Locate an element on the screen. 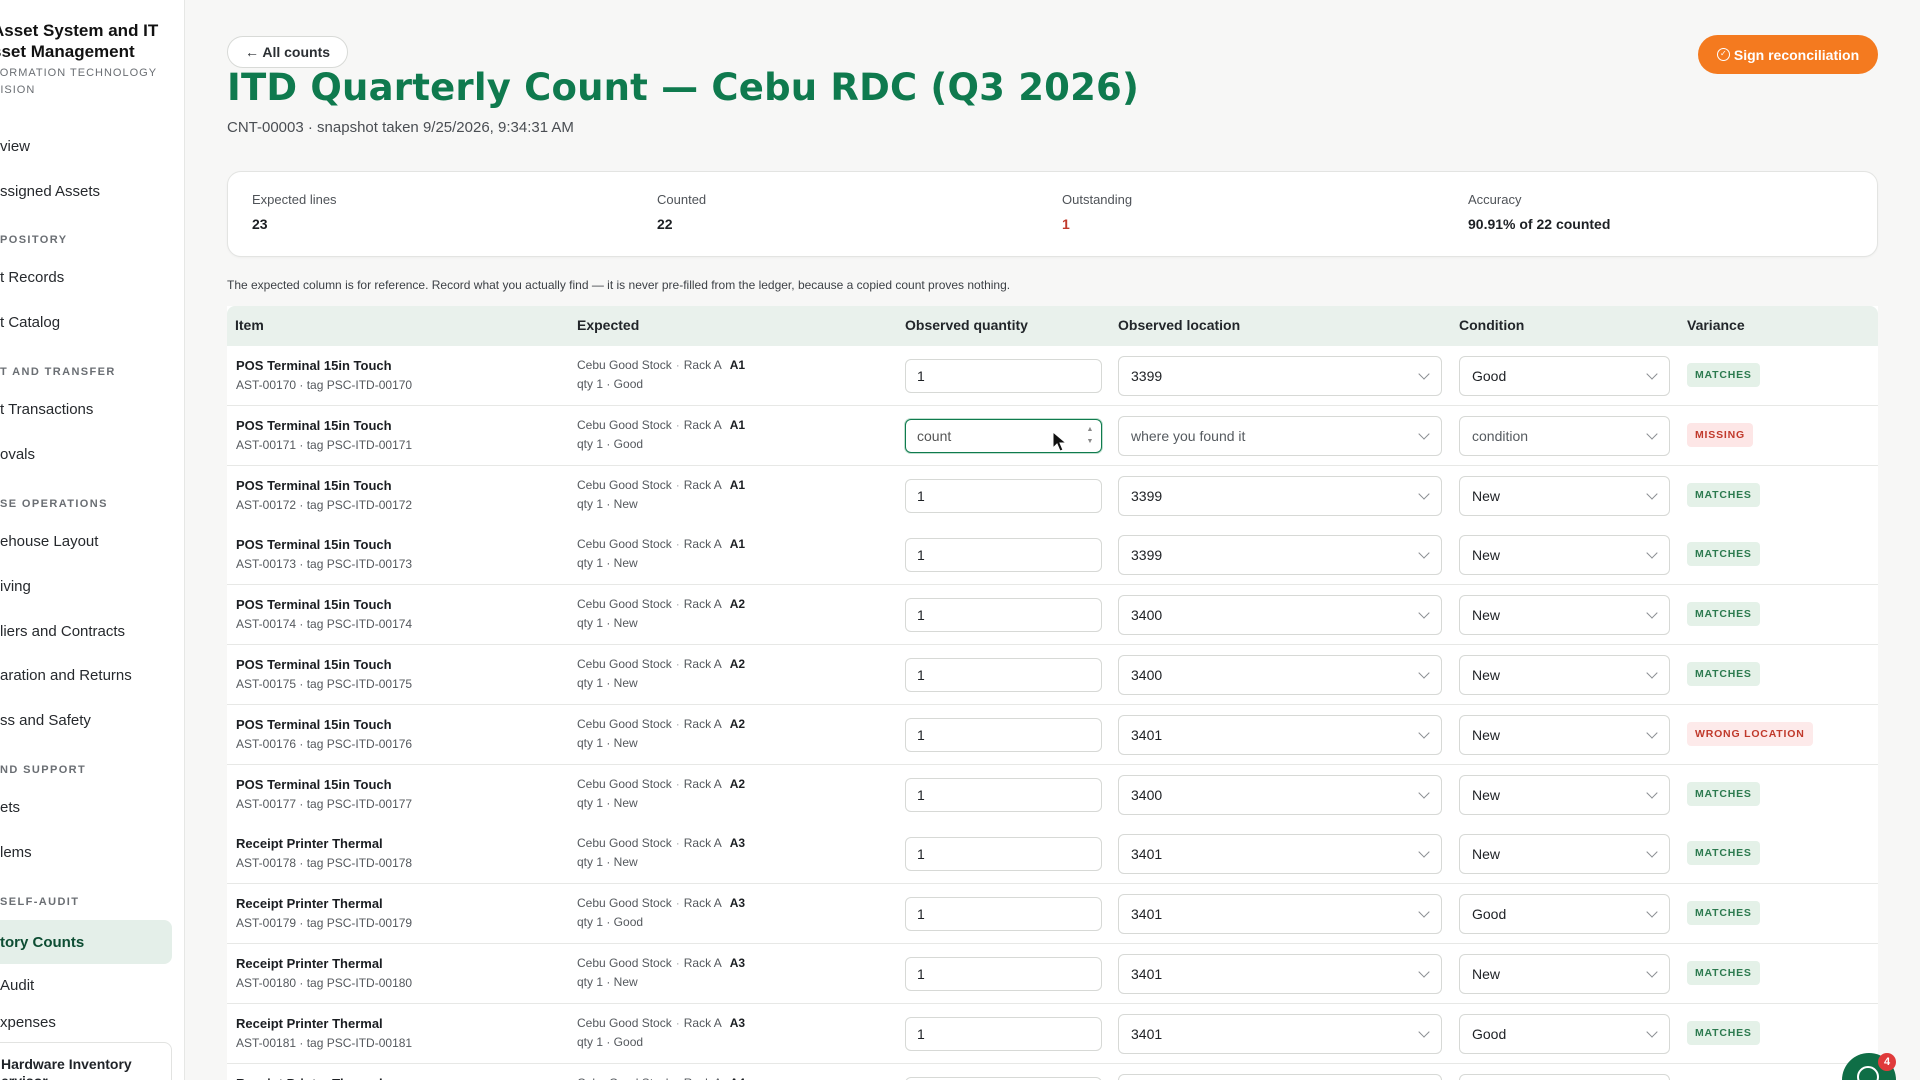 The height and width of the screenshot is (1080, 1920). sidebar-section-self-audit: SELF-AUDIT is located at coordinates (40, 902).